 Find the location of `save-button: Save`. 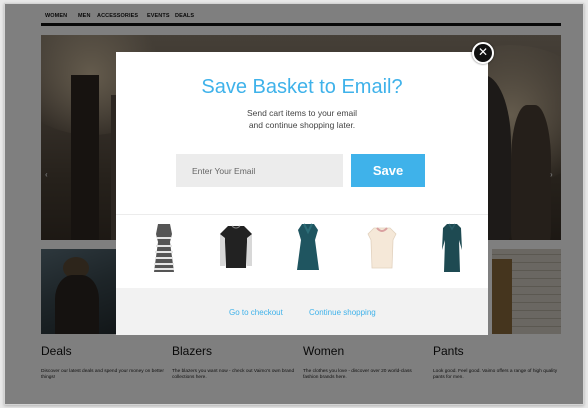

save-button: Save is located at coordinates (388, 170).